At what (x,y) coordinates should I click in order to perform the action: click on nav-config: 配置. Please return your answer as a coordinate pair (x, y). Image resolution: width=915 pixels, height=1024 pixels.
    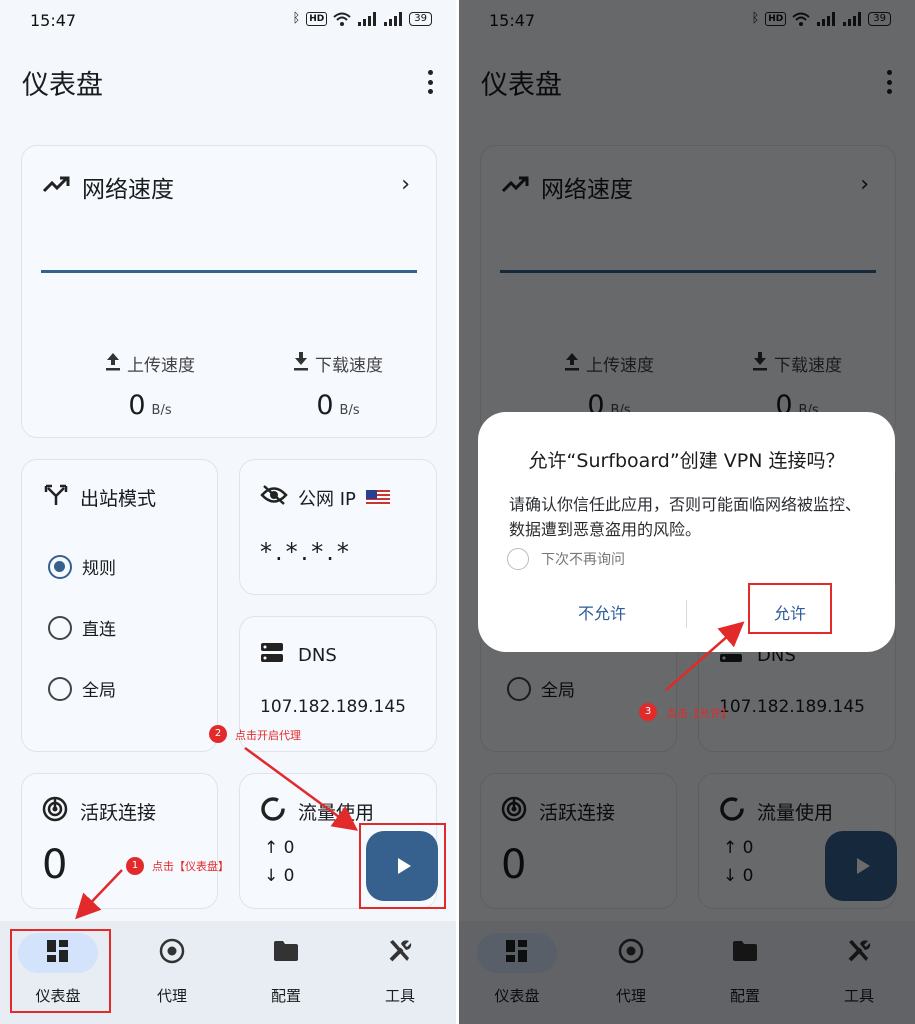
    Looking at the image, I should click on (286, 969).